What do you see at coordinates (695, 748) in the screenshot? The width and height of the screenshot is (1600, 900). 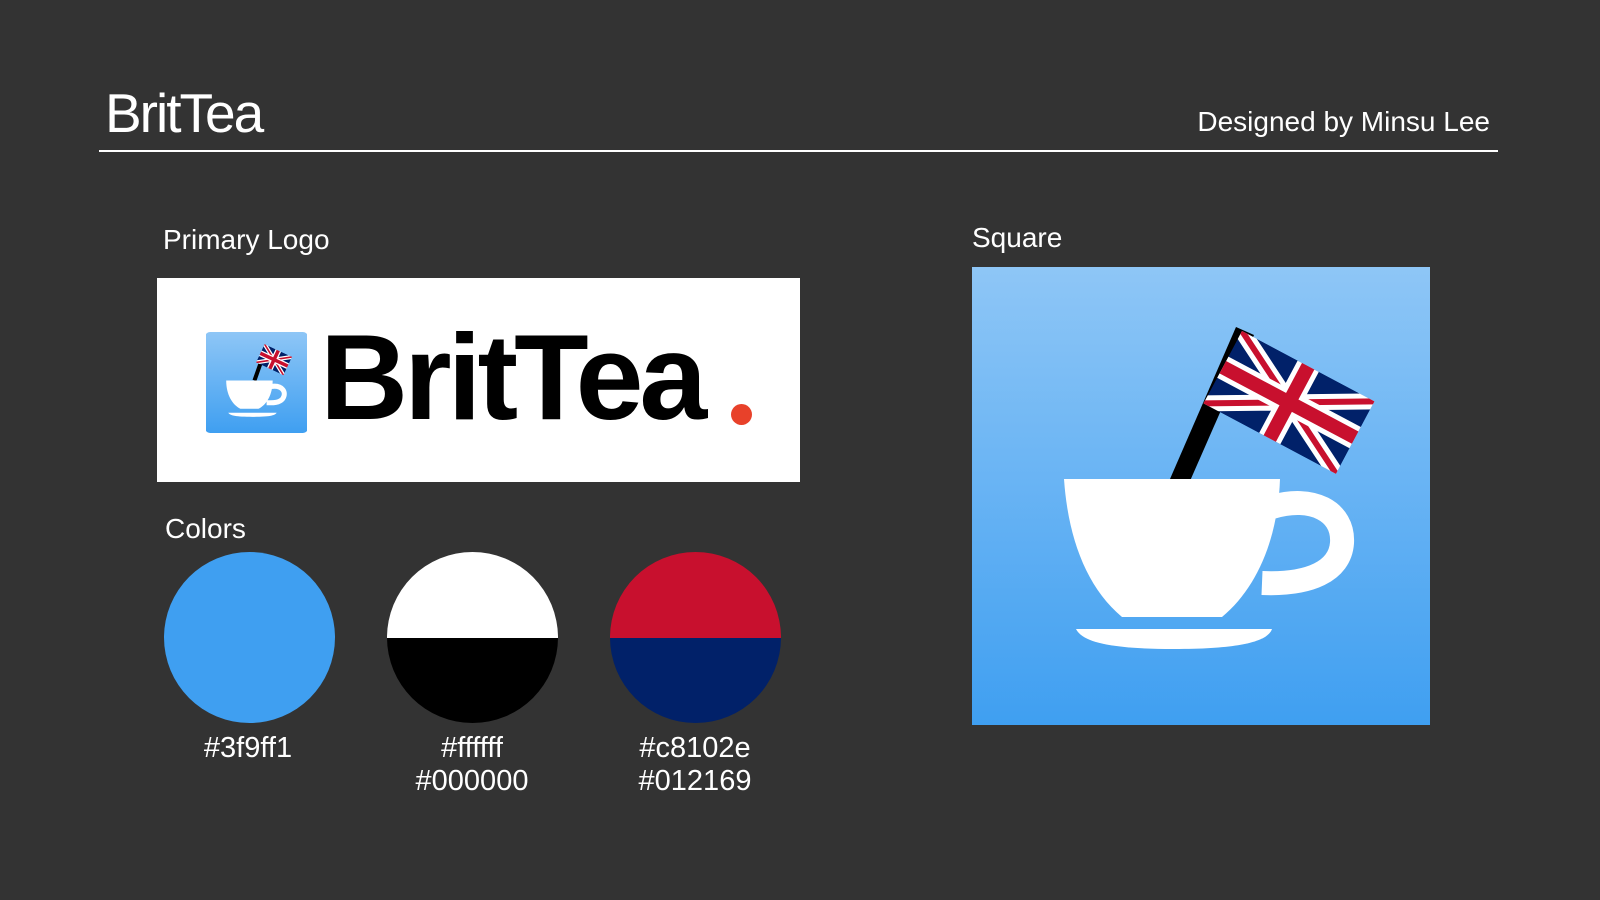 I see `hex-line: #c8102e` at bounding box center [695, 748].